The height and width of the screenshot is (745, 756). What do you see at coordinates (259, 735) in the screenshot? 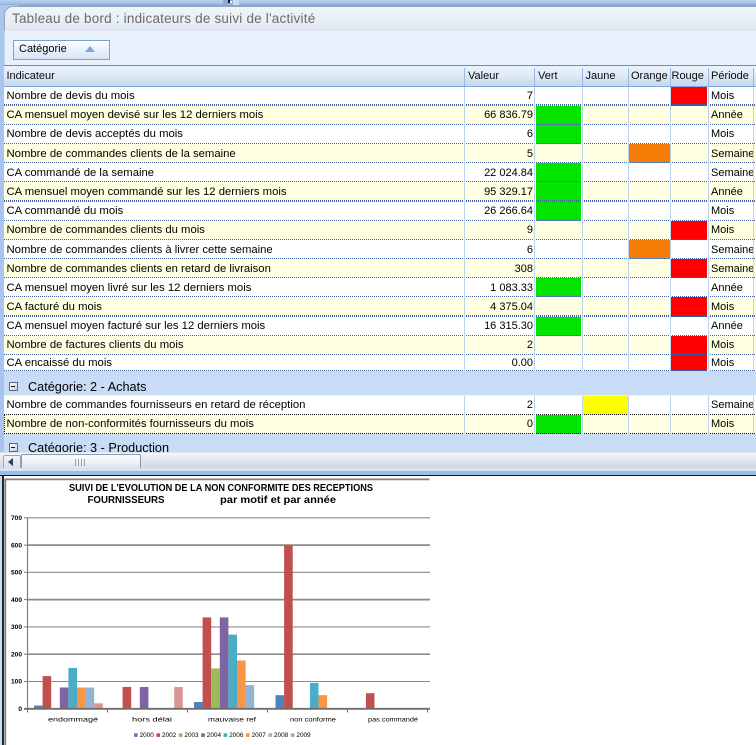
I see `svg-text: 2007` at bounding box center [259, 735].